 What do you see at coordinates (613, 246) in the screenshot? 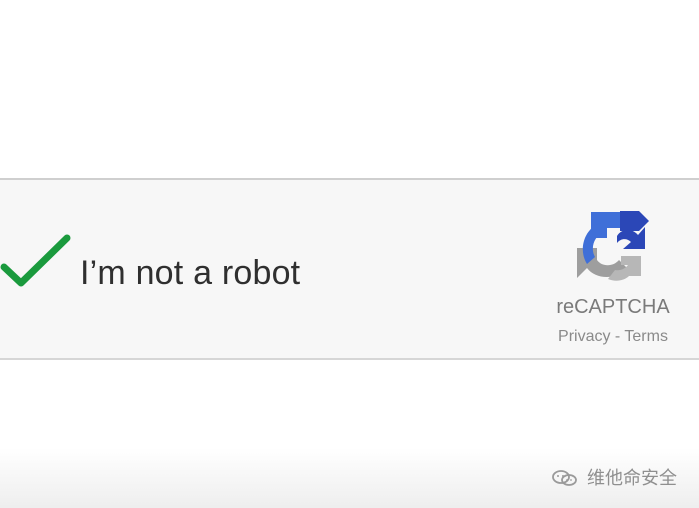
I see `recaptcha-logo-icon` at bounding box center [613, 246].